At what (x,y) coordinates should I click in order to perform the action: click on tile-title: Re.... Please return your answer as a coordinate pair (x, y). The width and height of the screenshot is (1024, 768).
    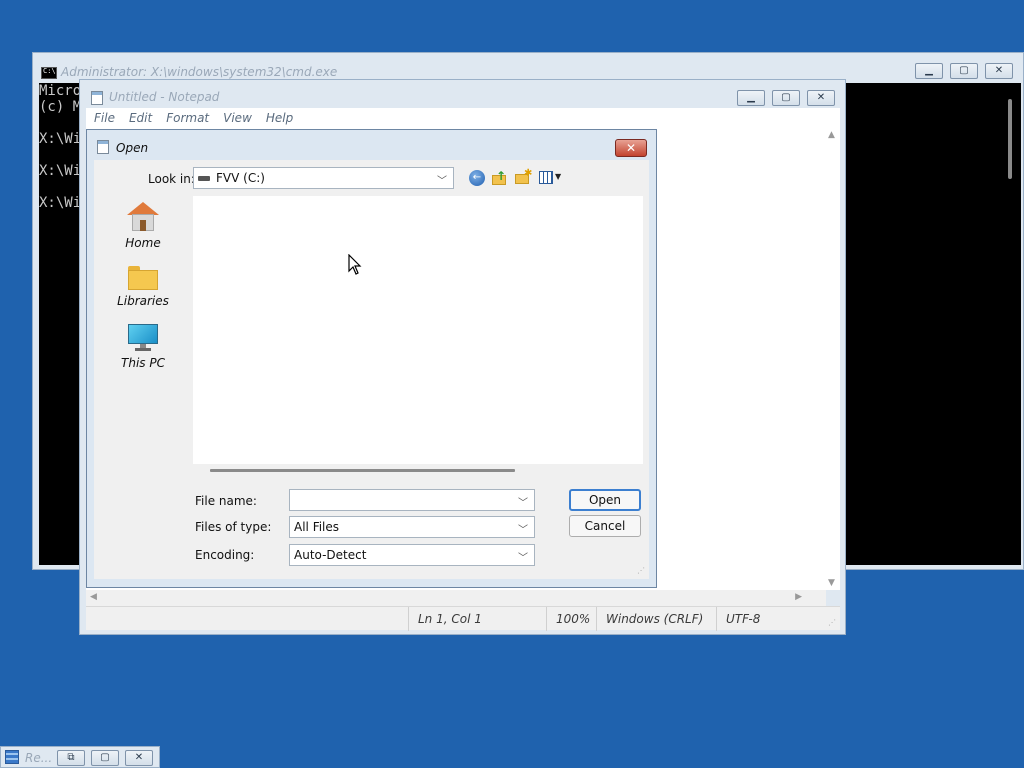
    Looking at the image, I should click on (39, 758).